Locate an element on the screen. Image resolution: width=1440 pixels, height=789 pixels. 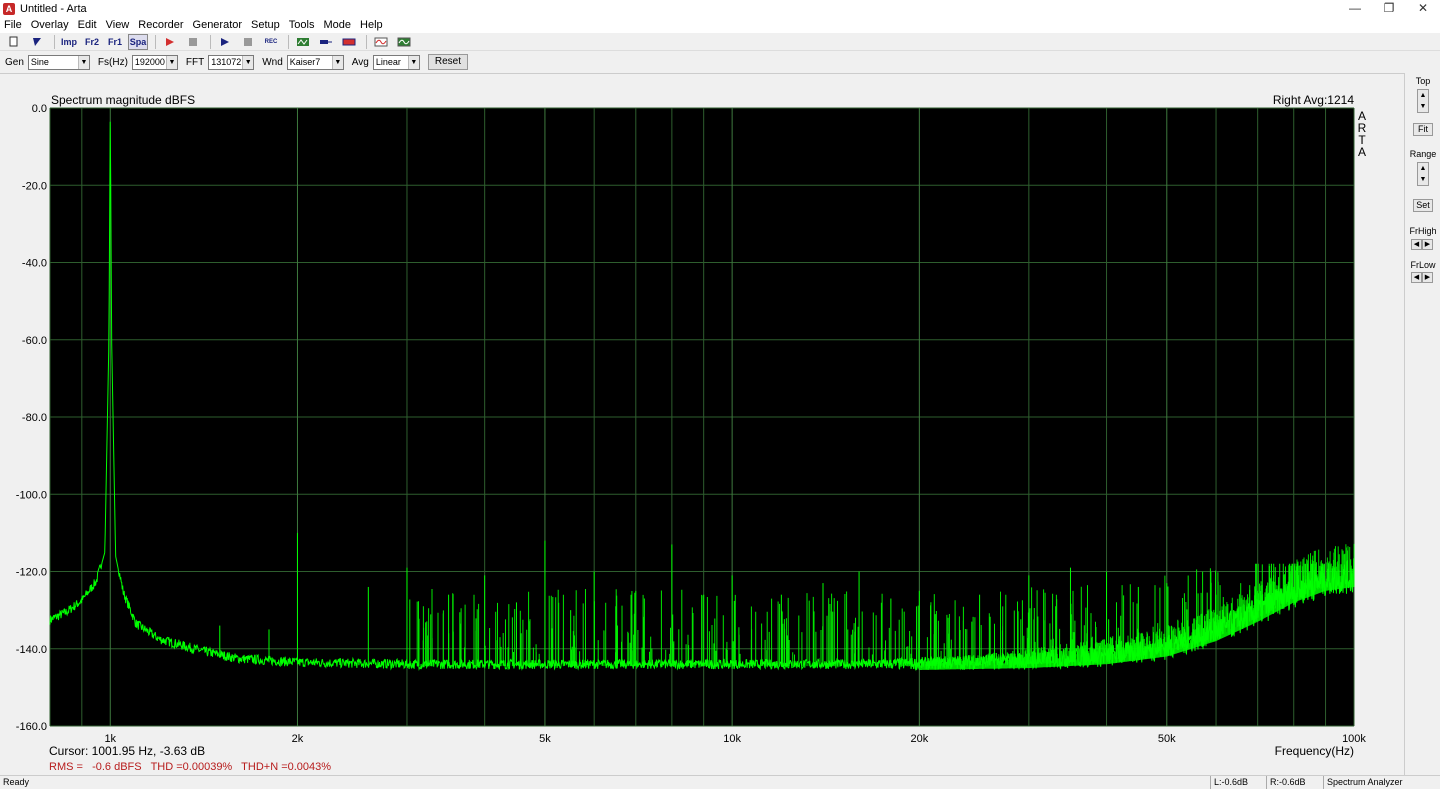
fit-button: Fit is located at coordinates (1423, 129).